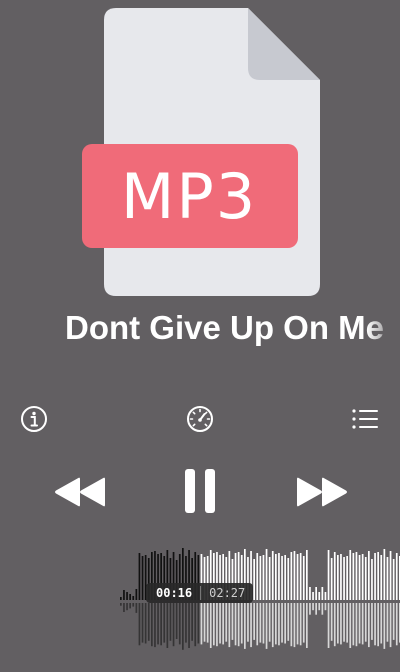 The image size is (400, 672). I want to click on file-type-label: MP3, so click(189, 196).